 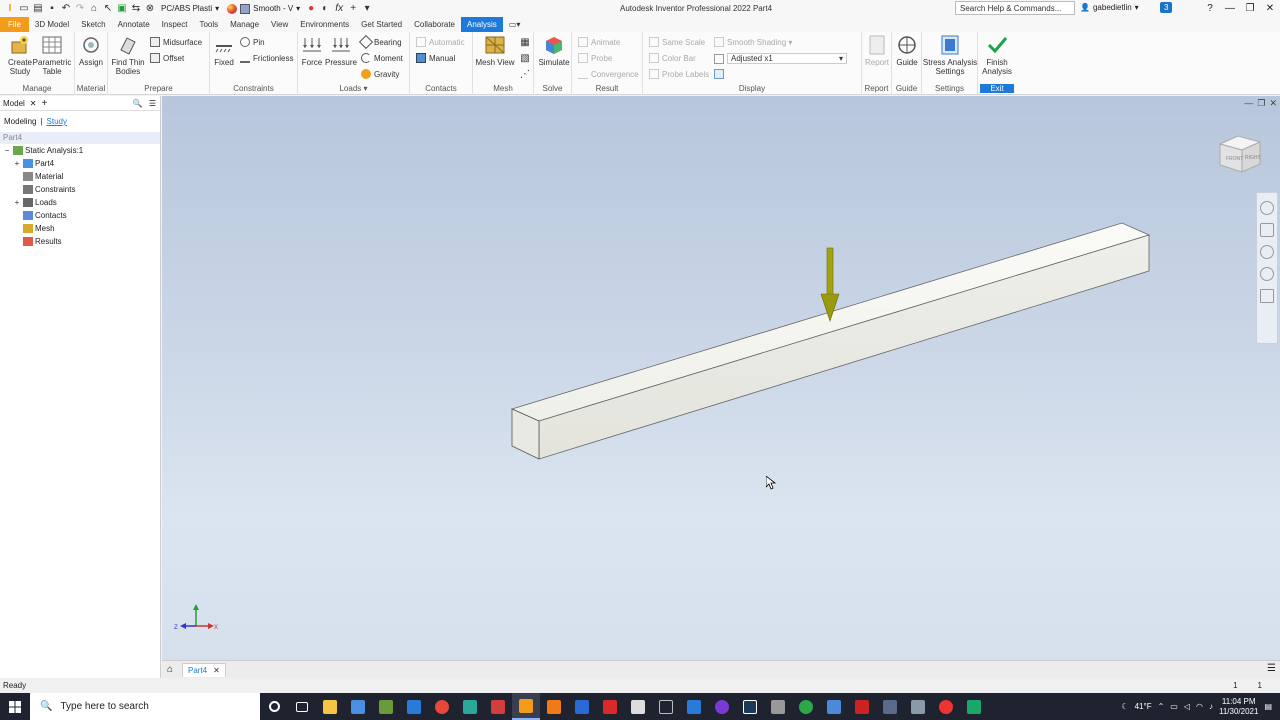 What do you see at coordinates (367, 9) in the screenshot?
I see `customize-icon: ▾` at bounding box center [367, 9].